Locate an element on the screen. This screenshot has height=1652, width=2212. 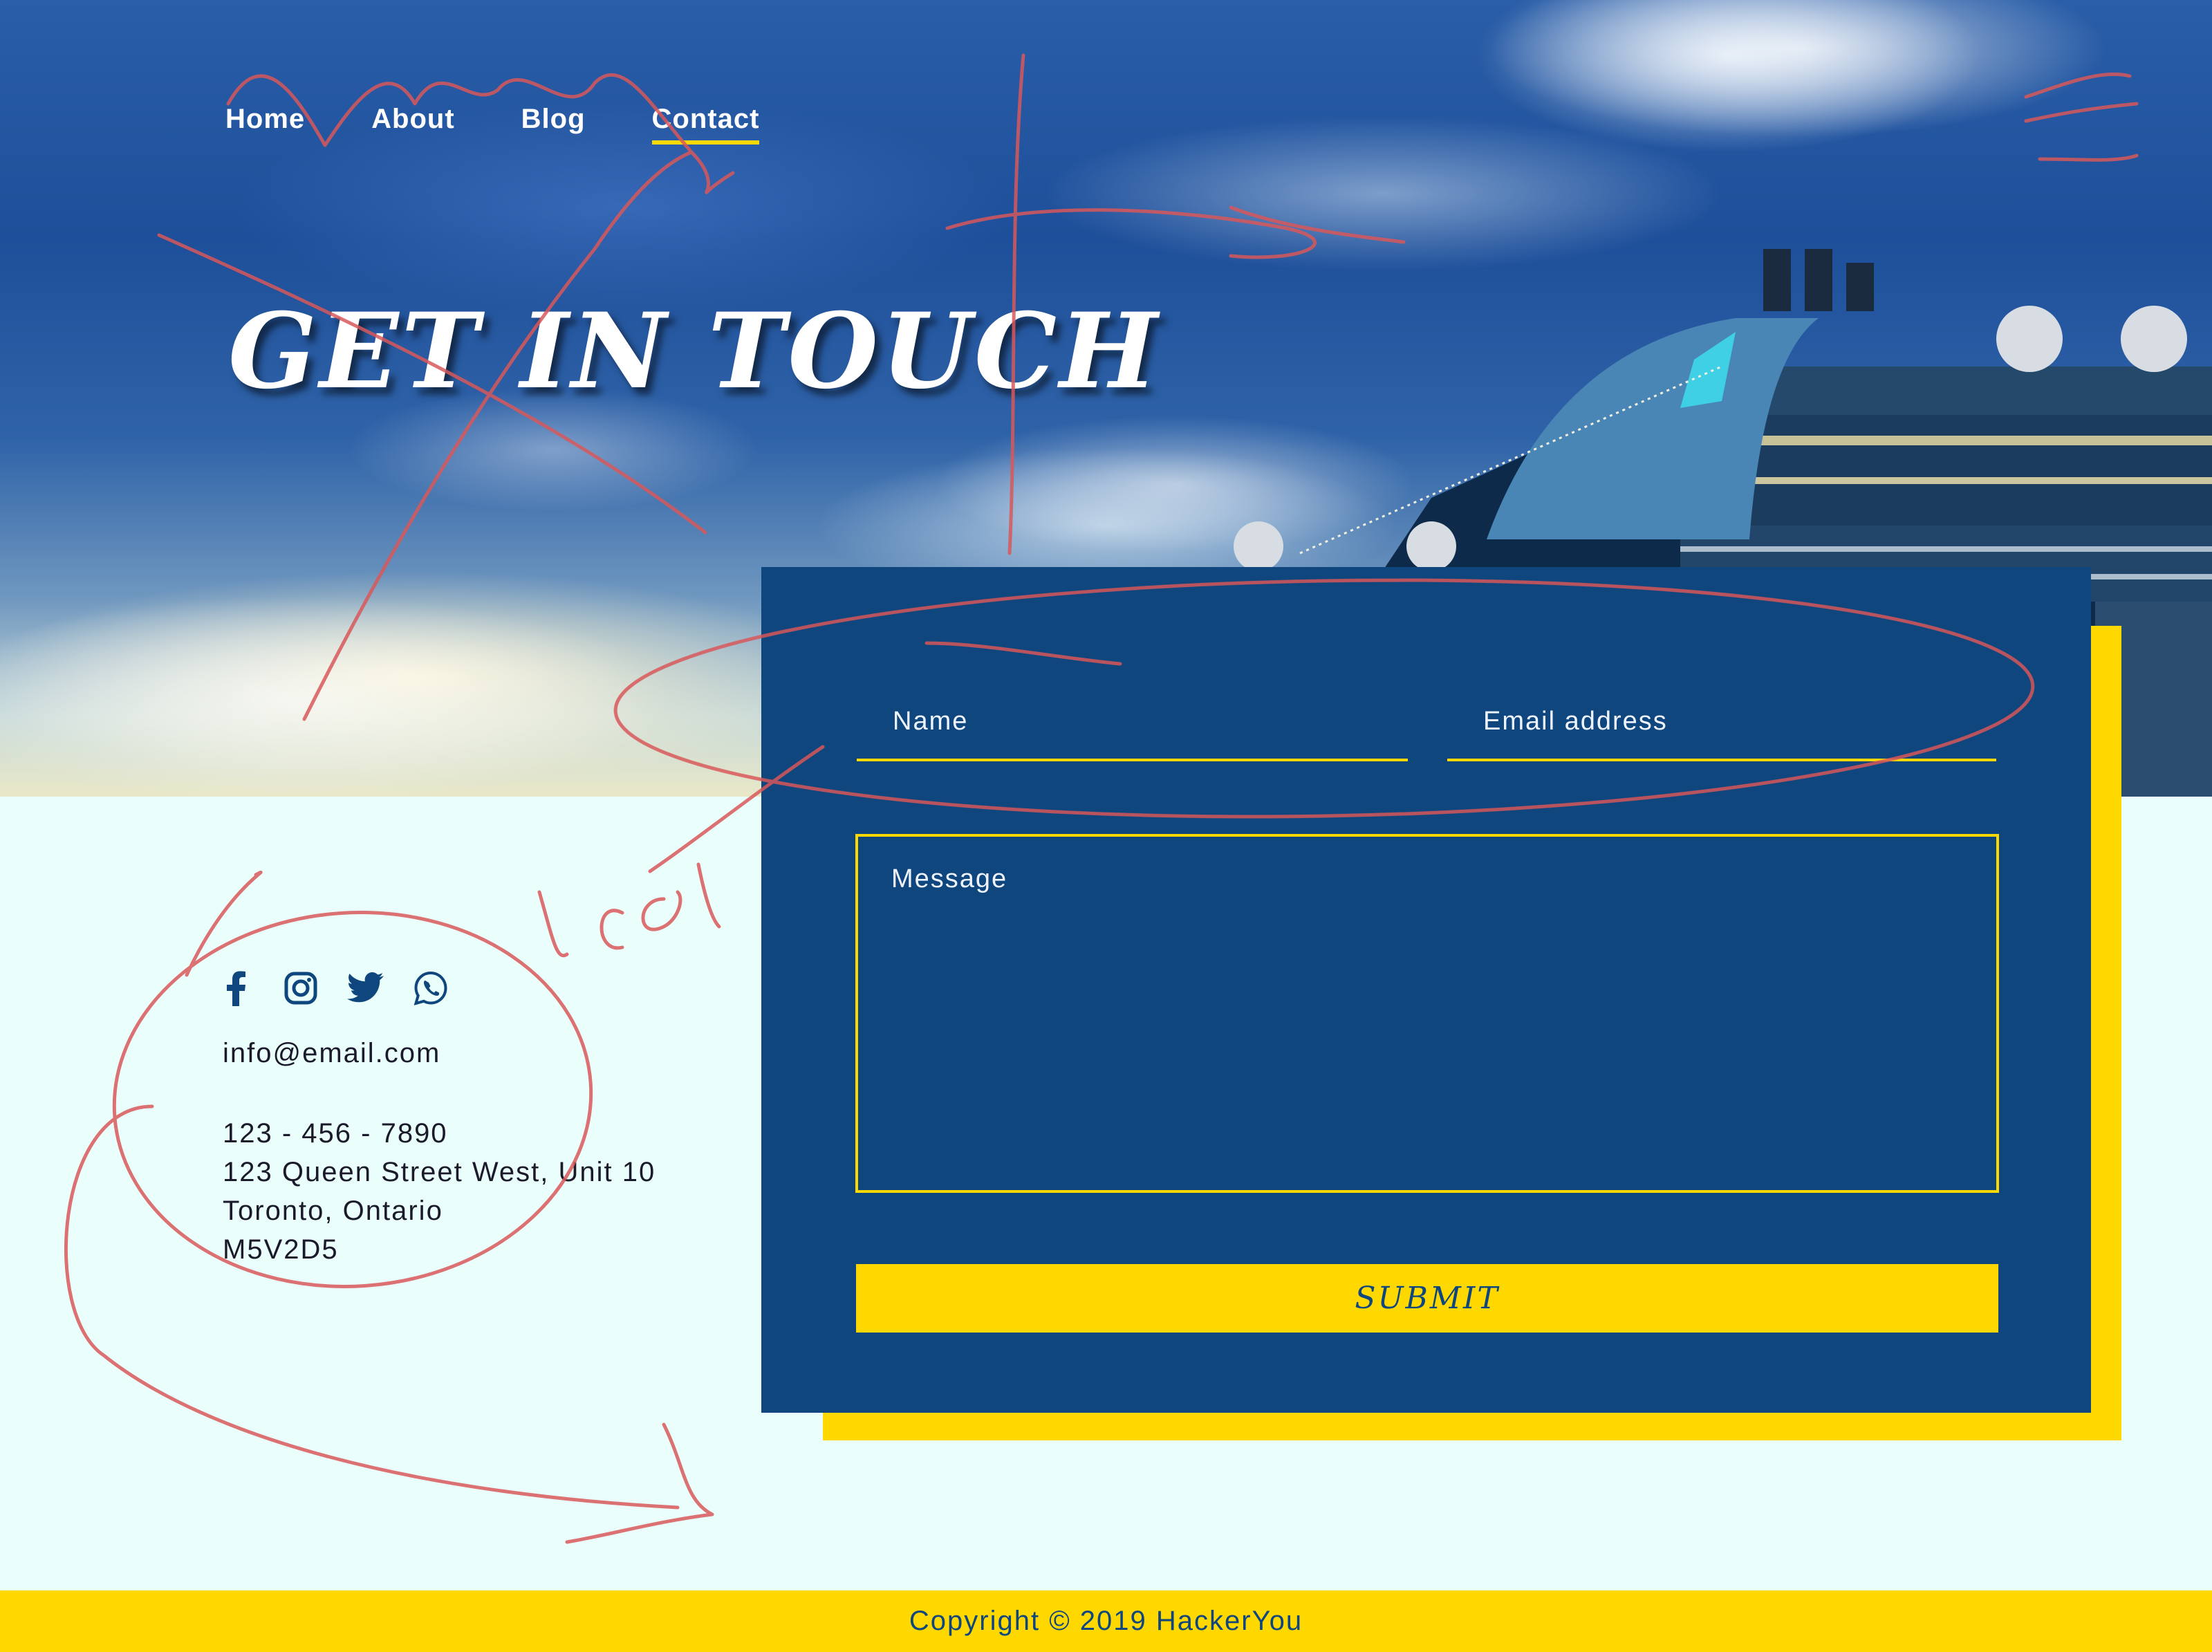
contact-postal-code: M5V2D5 is located at coordinates (281, 1249).